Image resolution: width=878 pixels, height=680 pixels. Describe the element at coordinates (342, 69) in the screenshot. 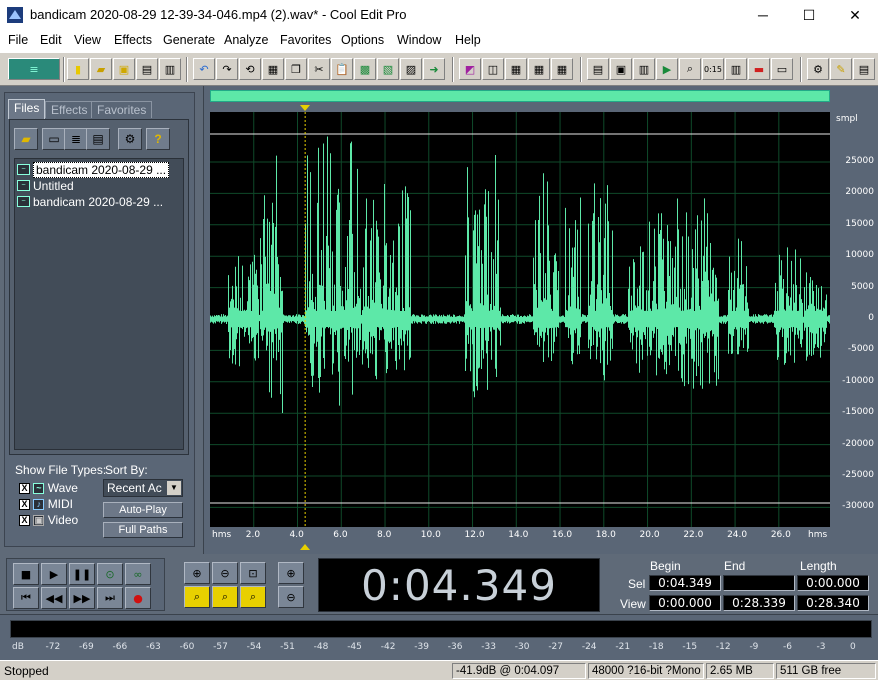

I see `paste-button: 📋` at that location.